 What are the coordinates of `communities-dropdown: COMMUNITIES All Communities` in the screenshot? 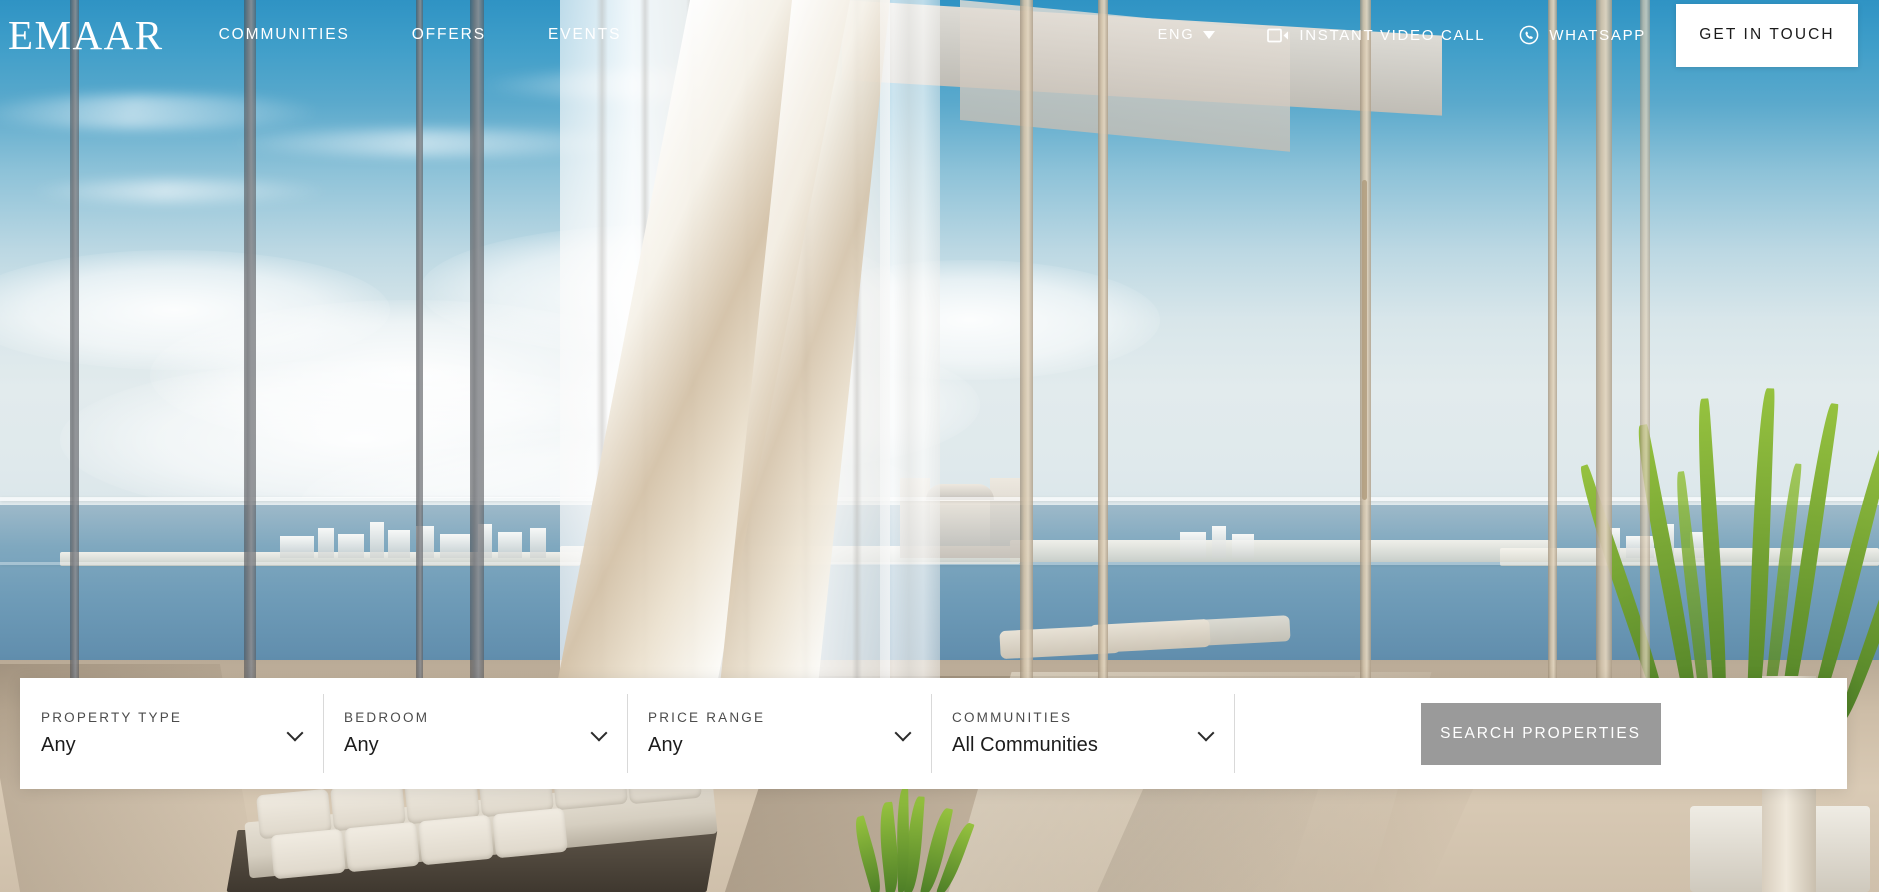 It's located at (1082, 733).